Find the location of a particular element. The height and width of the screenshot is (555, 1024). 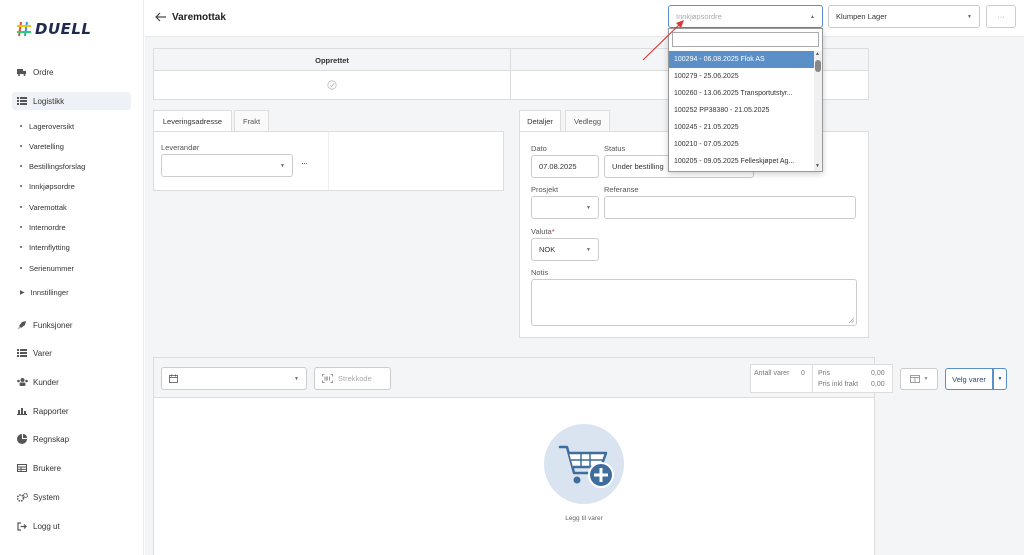

sidebar-item-label: Regnskap is located at coordinates (51, 439).